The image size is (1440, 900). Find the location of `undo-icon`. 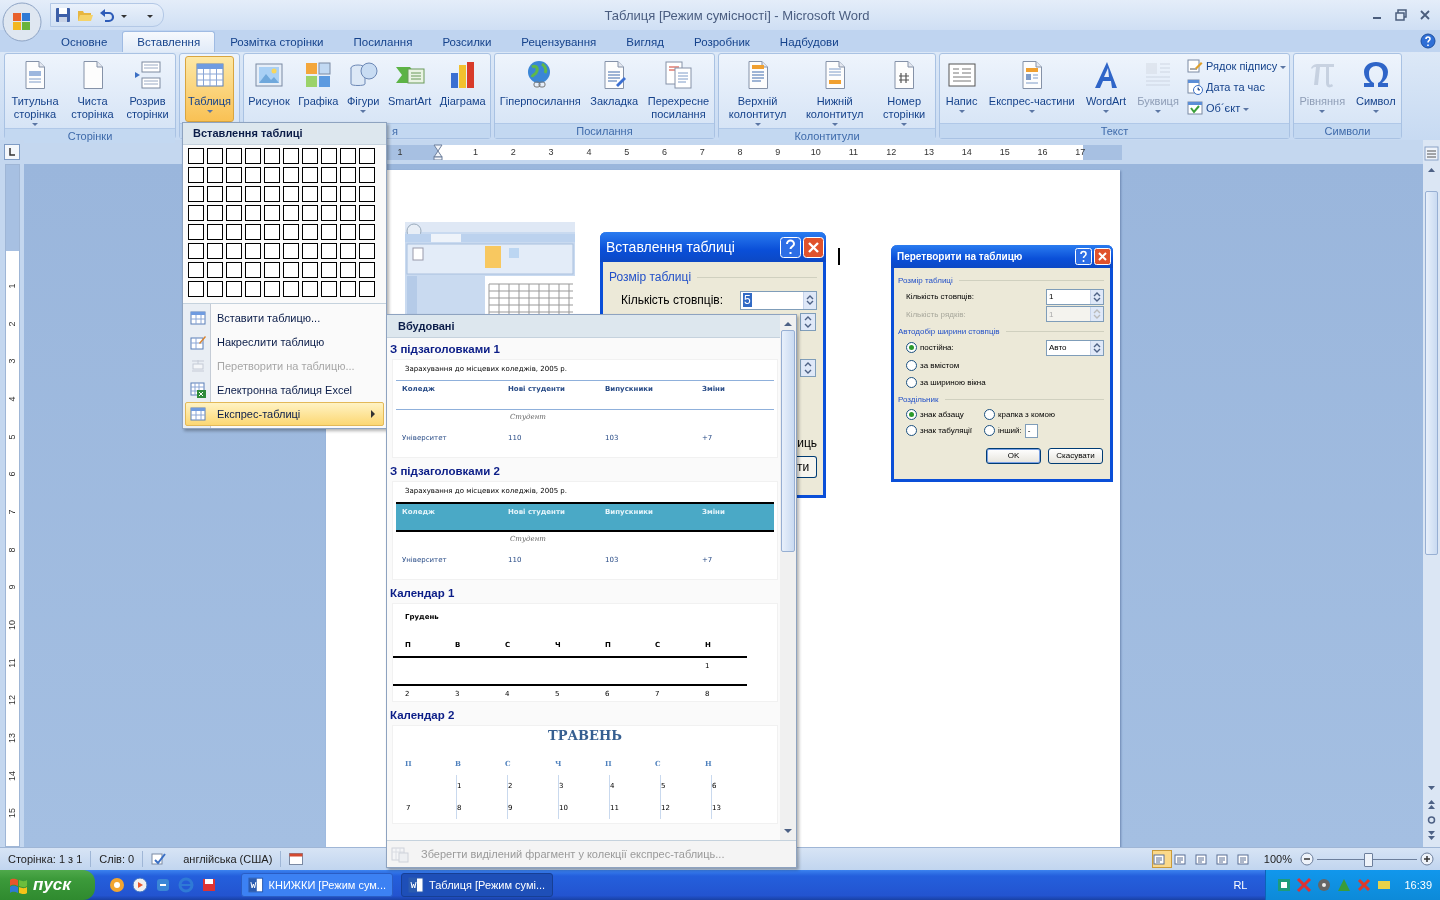

undo-icon is located at coordinates (107, 15).